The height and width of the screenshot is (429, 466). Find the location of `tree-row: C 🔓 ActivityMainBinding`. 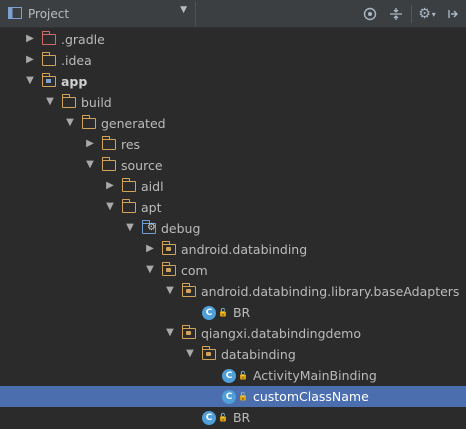

tree-row: C 🔓 ActivityMainBinding is located at coordinates (233, 375).